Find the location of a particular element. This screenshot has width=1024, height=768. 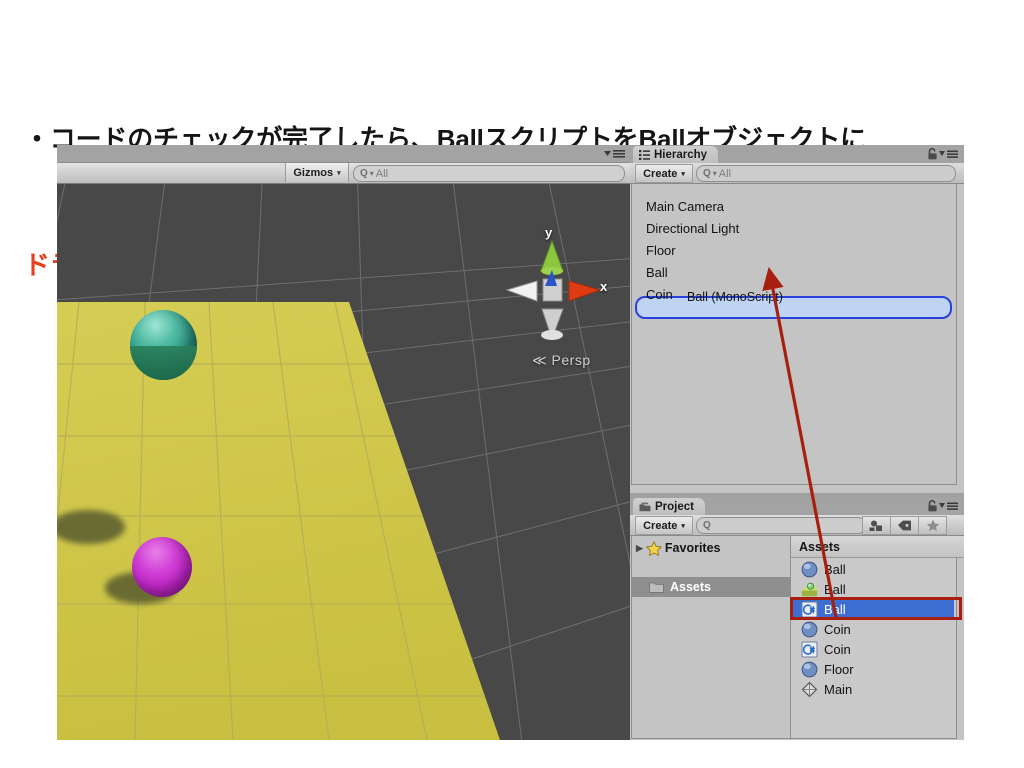

tab-project-label: Project is located at coordinates (674, 506).